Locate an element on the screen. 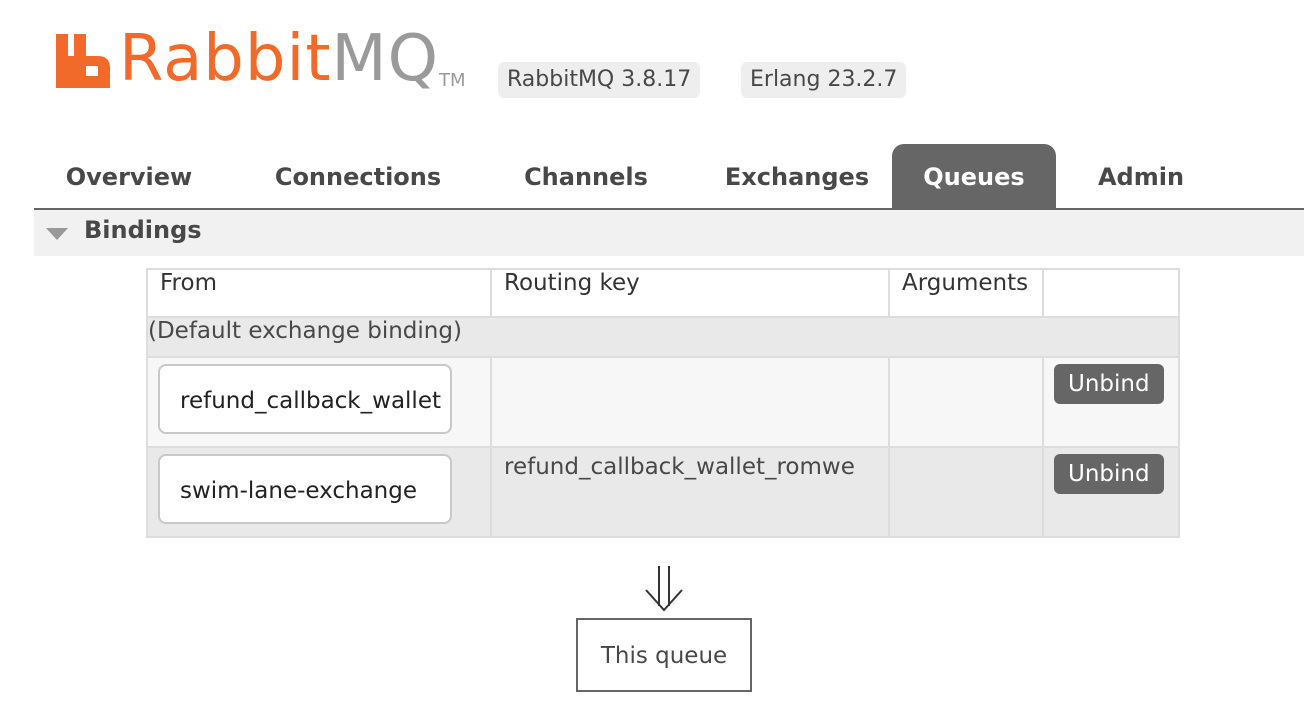 This screenshot has height=724, width=1304. rabbitmq-version-badge: RabbitMQ 3.8.17 is located at coordinates (599, 80).